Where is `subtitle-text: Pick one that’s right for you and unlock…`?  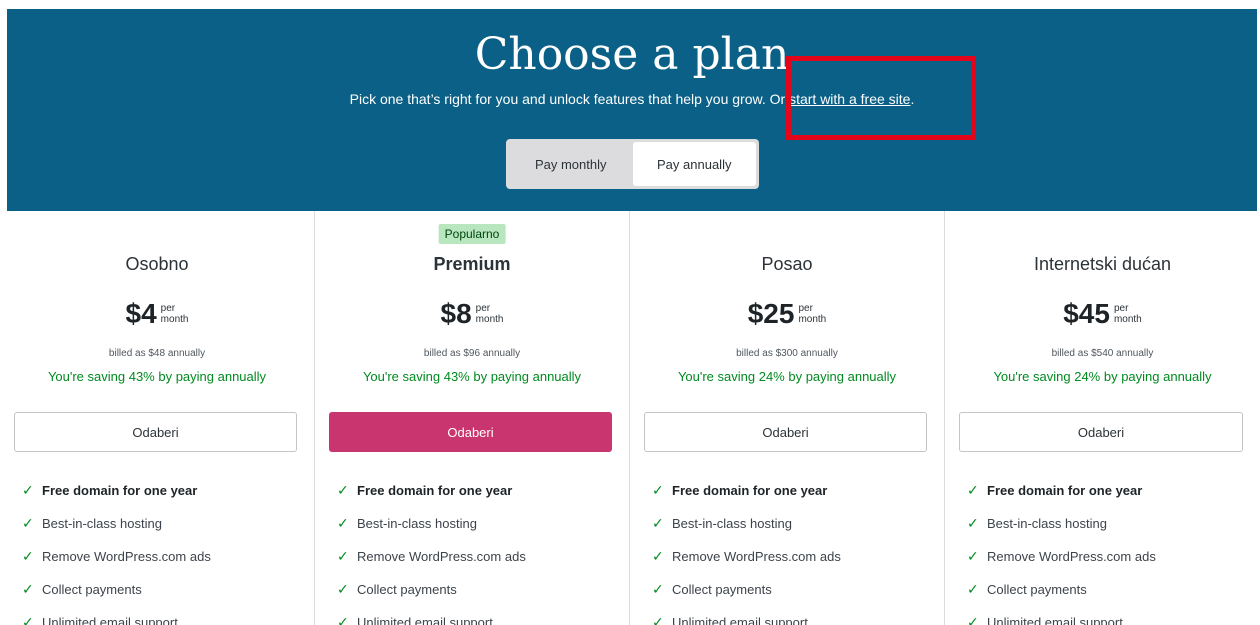 subtitle-text: Pick one that’s right for you and unlock… is located at coordinates (557, 99).